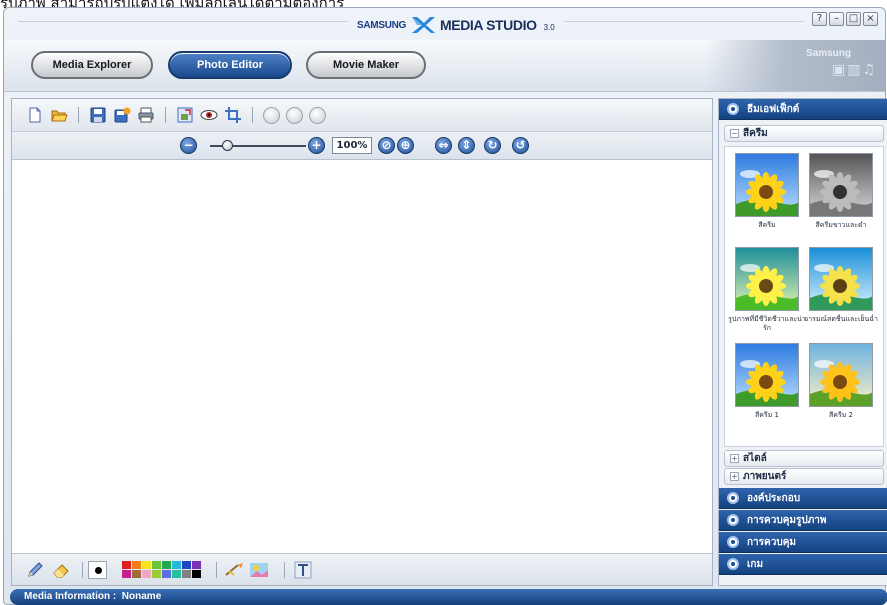 Image resolution: width=887 pixels, height=605 pixels. I want to click on deco-samsung-text: Samsung, so click(828, 53).